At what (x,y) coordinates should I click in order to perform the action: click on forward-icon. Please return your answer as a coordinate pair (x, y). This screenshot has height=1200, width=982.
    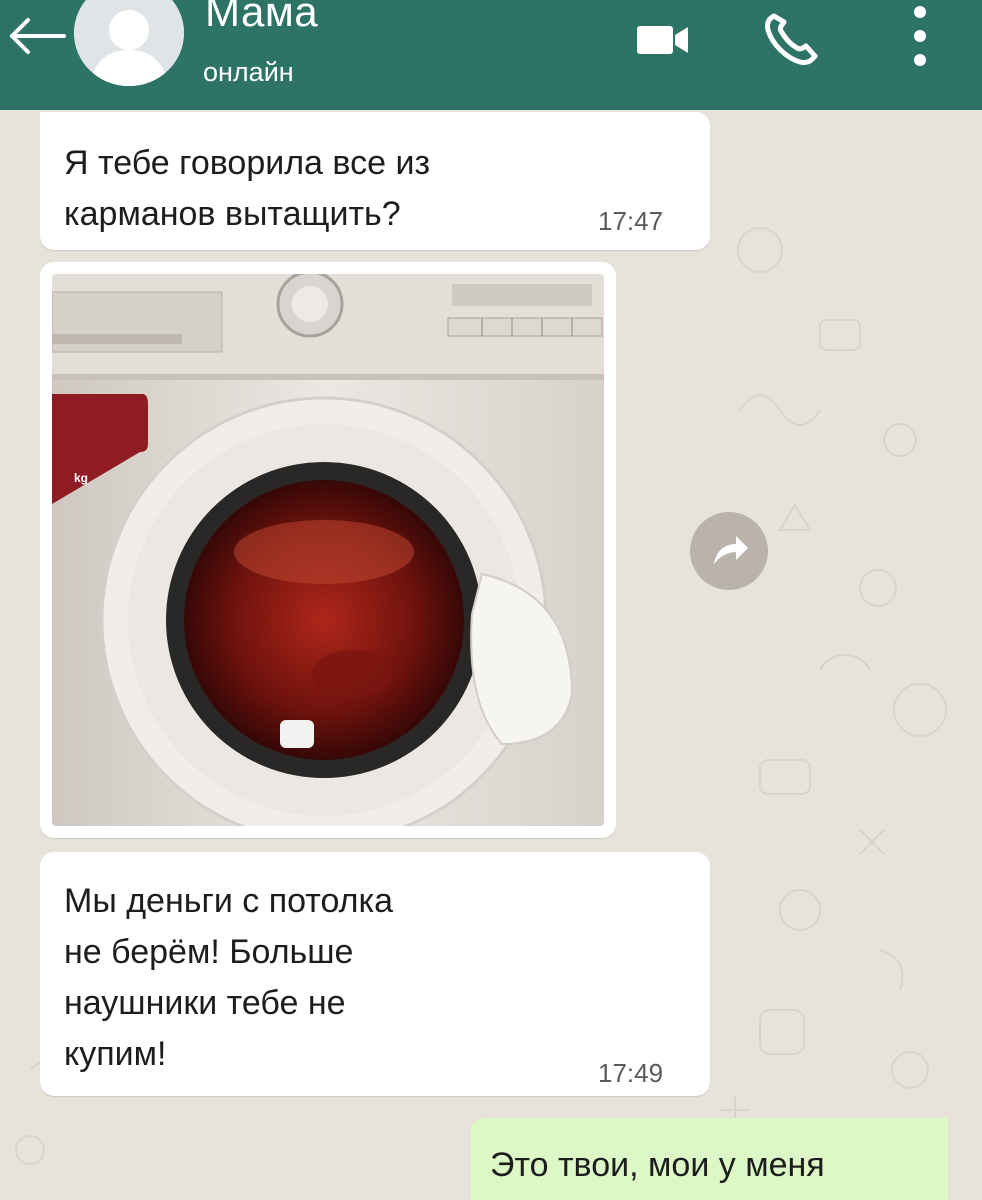
    Looking at the image, I should click on (731, 550).